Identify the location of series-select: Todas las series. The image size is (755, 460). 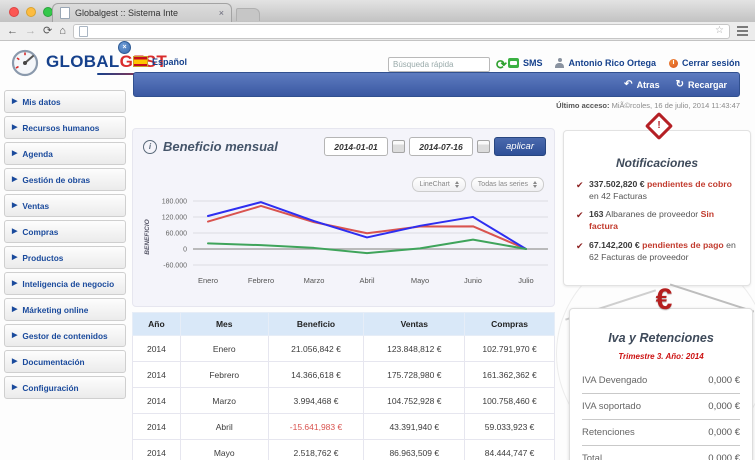
(507, 184).